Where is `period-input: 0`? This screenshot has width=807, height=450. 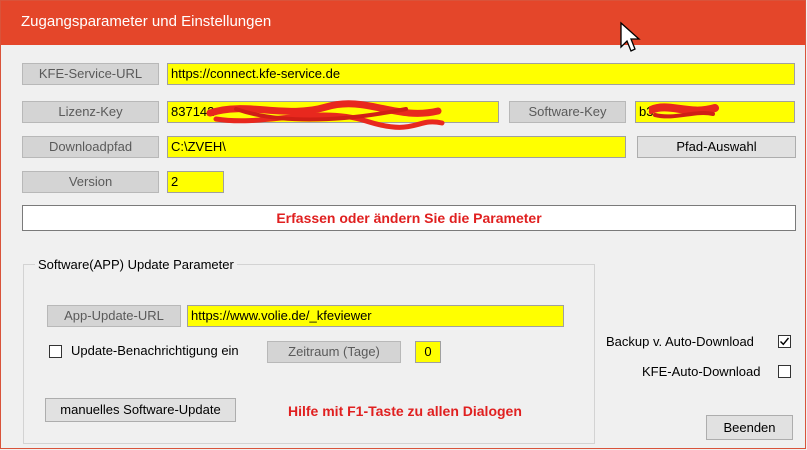 period-input: 0 is located at coordinates (428, 352).